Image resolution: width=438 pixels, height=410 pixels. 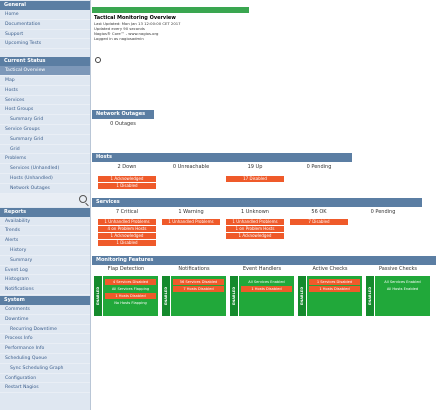 What do you see at coordinates (45, 25) in the screenshot?
I see `sidebar-item-documentation: Documentation` at bounding box center [45, 25].